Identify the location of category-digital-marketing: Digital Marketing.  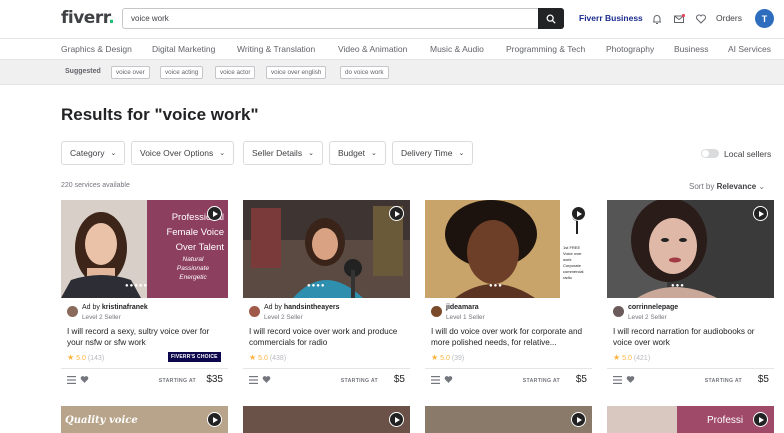
(183, 49).